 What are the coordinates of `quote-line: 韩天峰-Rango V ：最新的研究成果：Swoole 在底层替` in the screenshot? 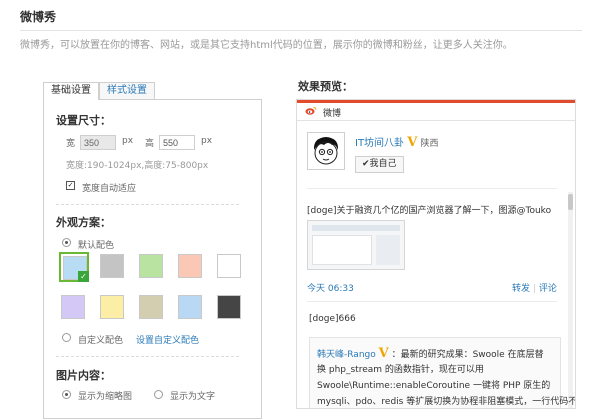 It's located at (430, 354).